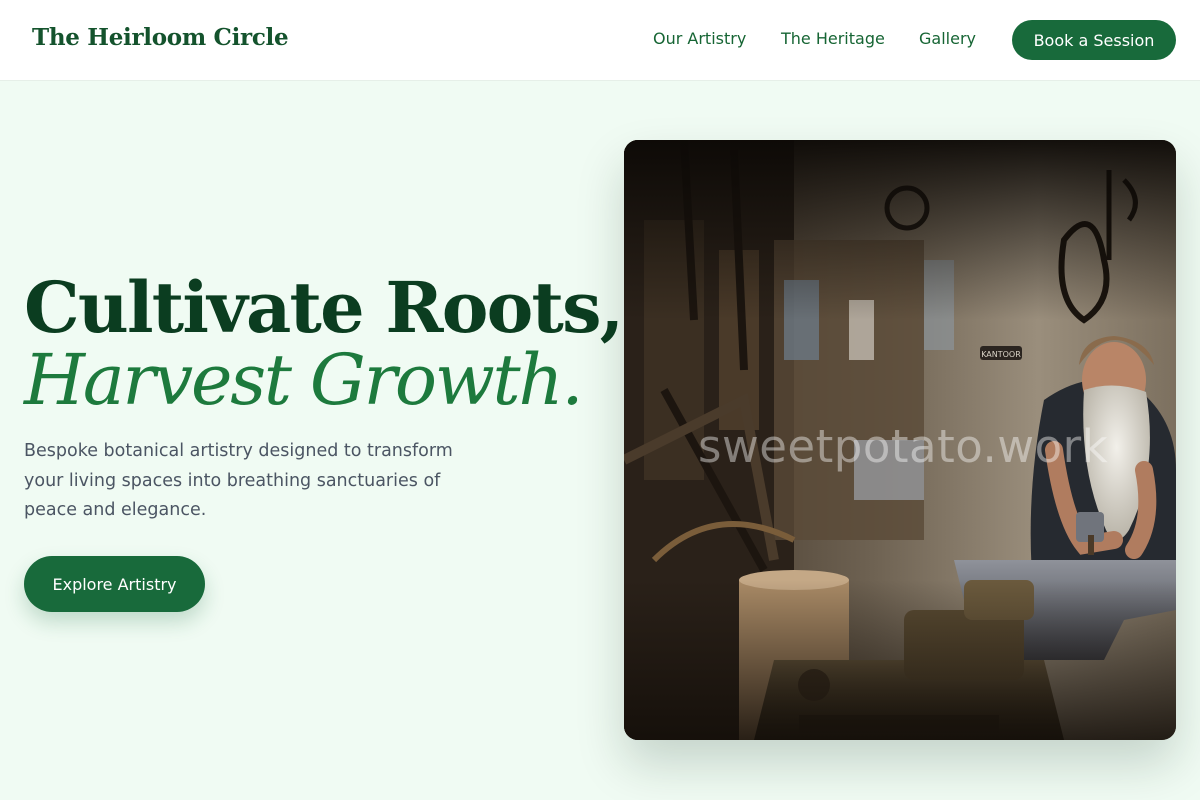 This screenshot has height=800, width=1200. Describe the element at coordinates (114, 584) in the screenshot. I see `explore-artistry-button: Explore Artistry` at that location.